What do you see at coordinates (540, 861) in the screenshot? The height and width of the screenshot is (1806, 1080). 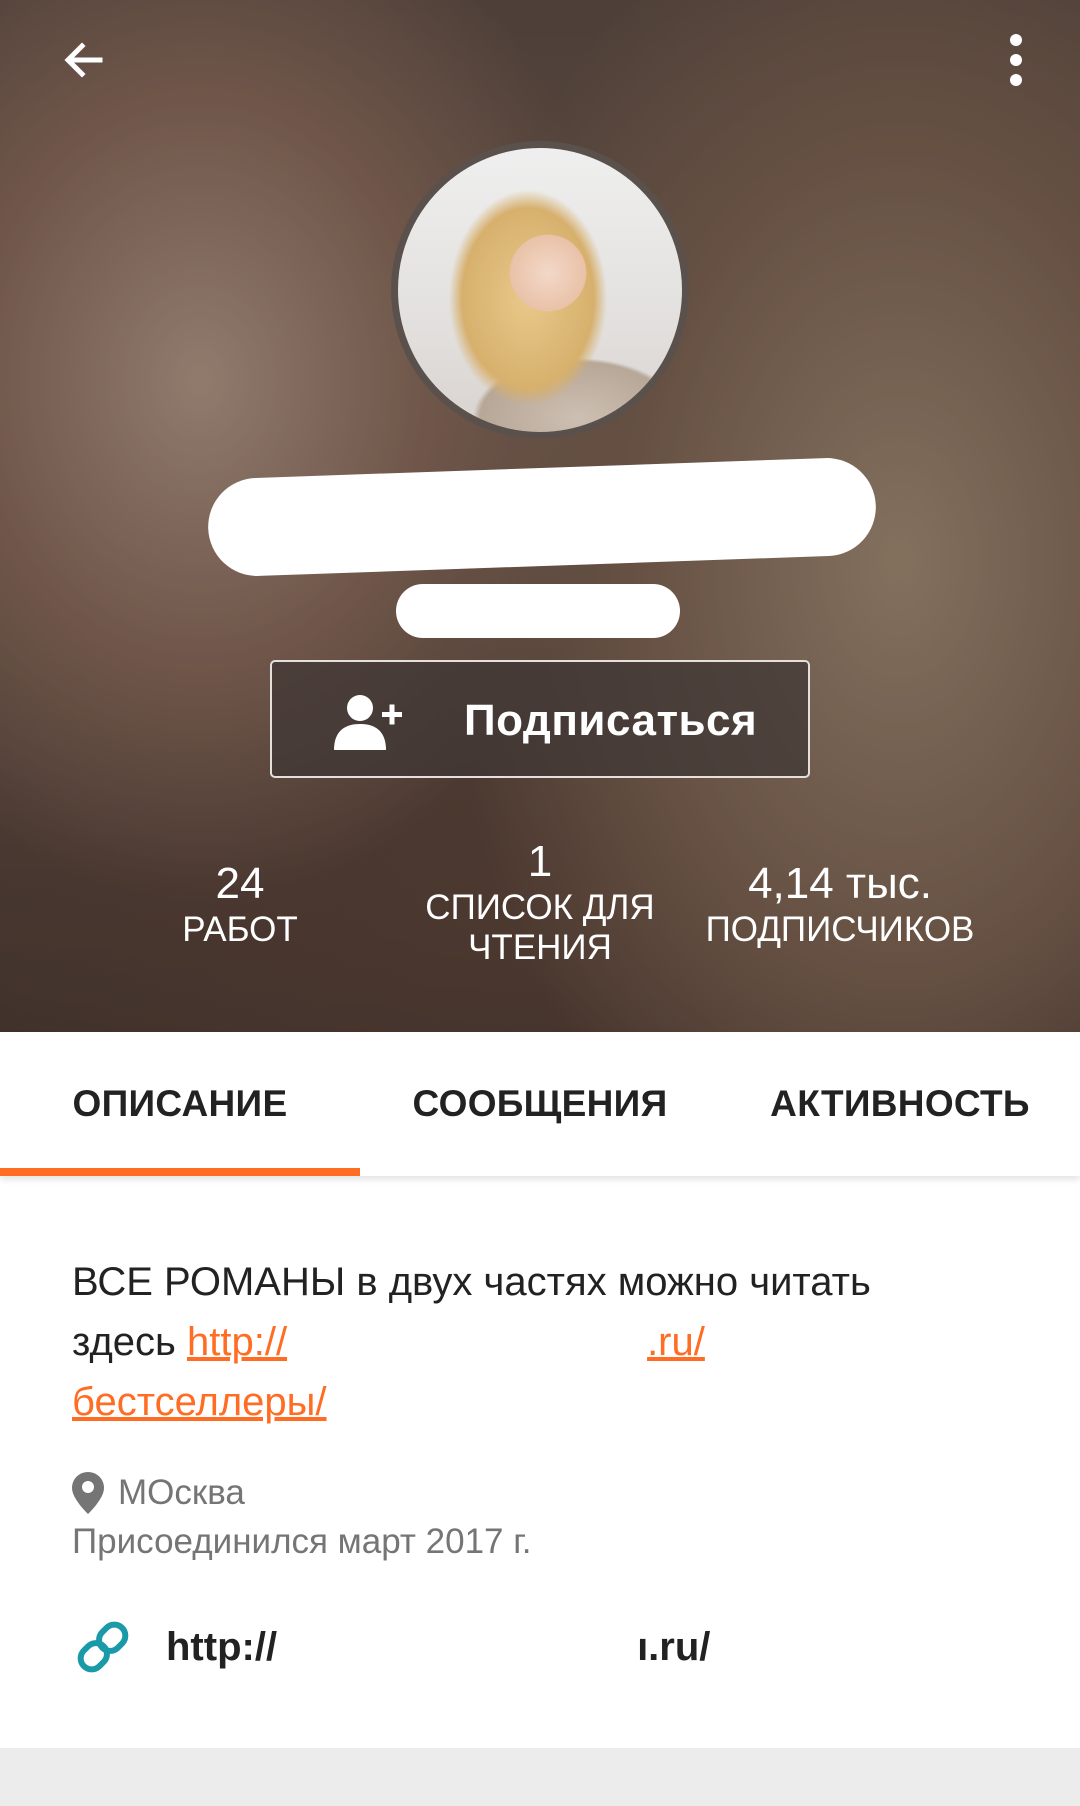 I see `stat-reading-lists-value: 1` at bounding box center [540, 861].